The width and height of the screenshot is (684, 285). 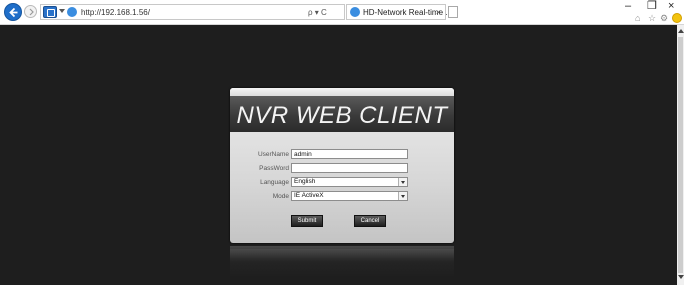 I want to click on new-tab-button, so click(x=453, y=12).